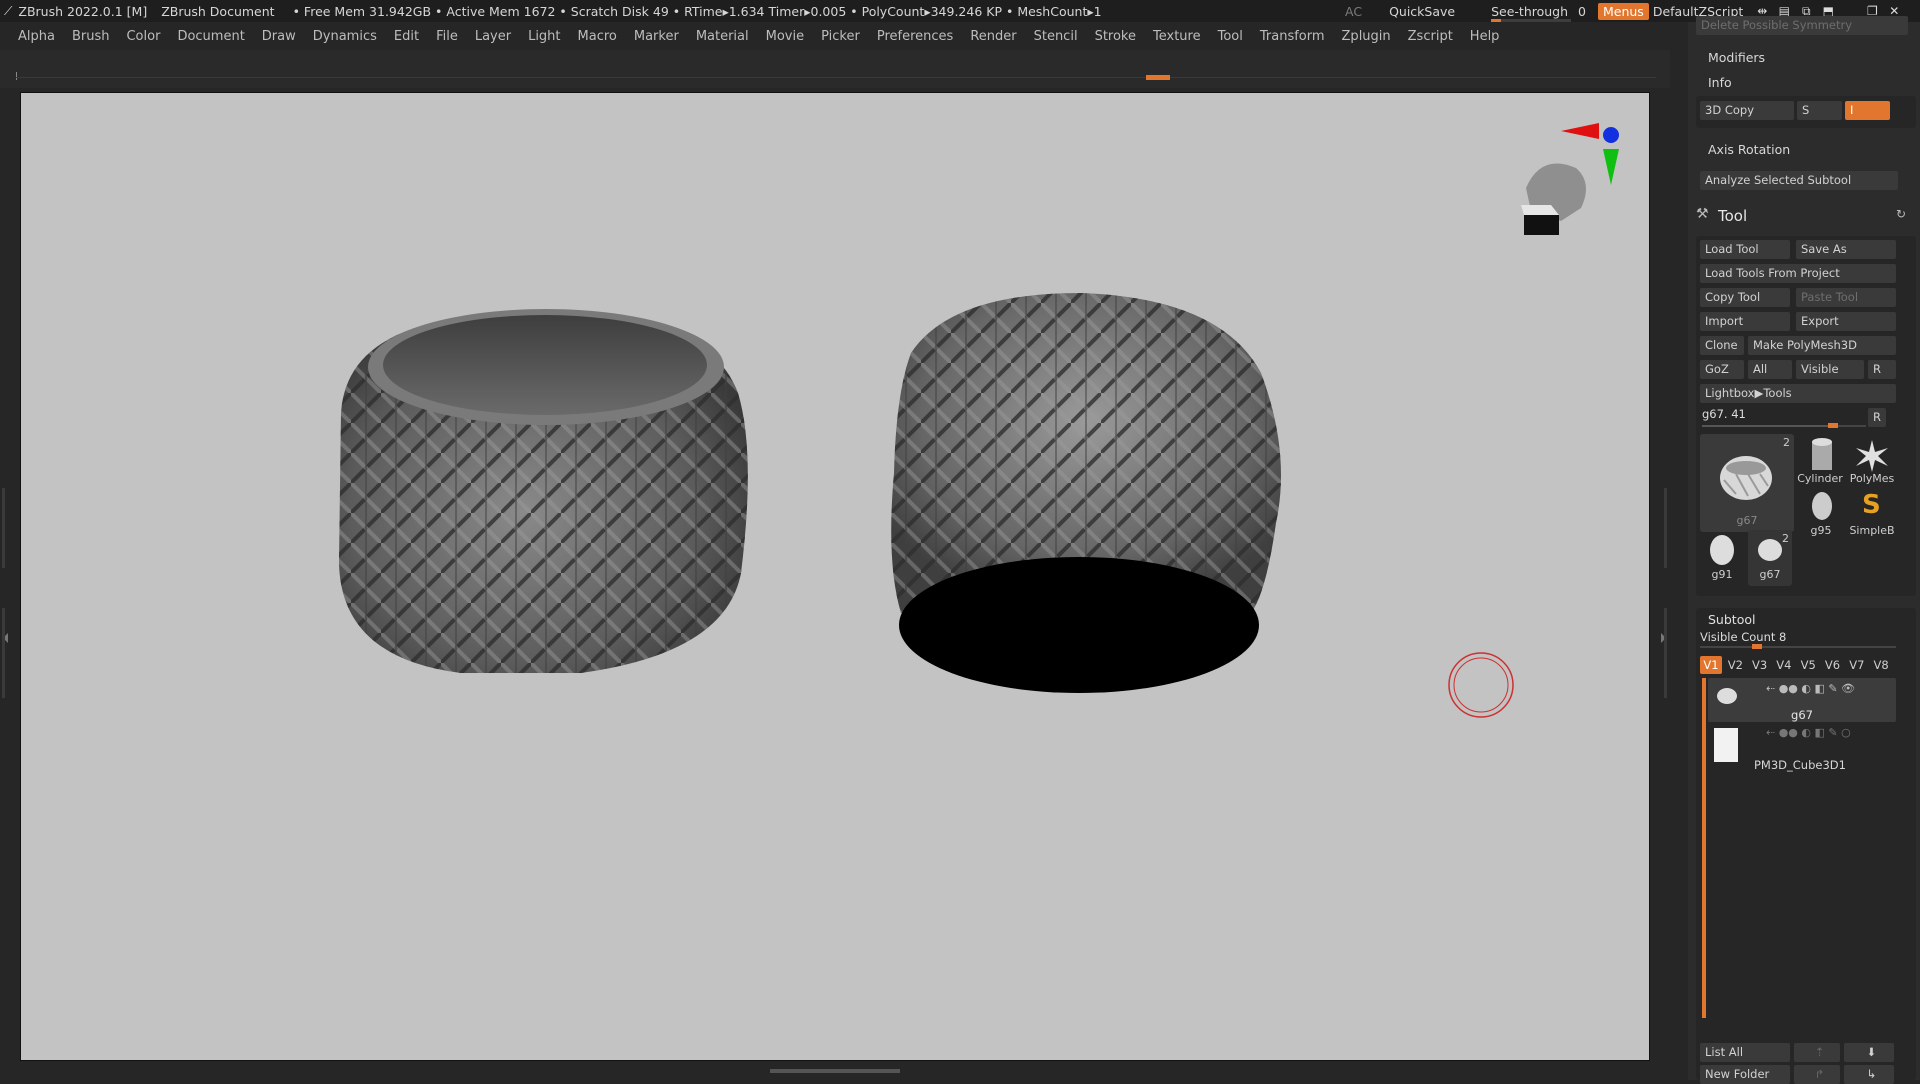  Describe the element at coordinates (1735, 665) in the screenshot. I see `visibility-set-v2: V2` at that location.